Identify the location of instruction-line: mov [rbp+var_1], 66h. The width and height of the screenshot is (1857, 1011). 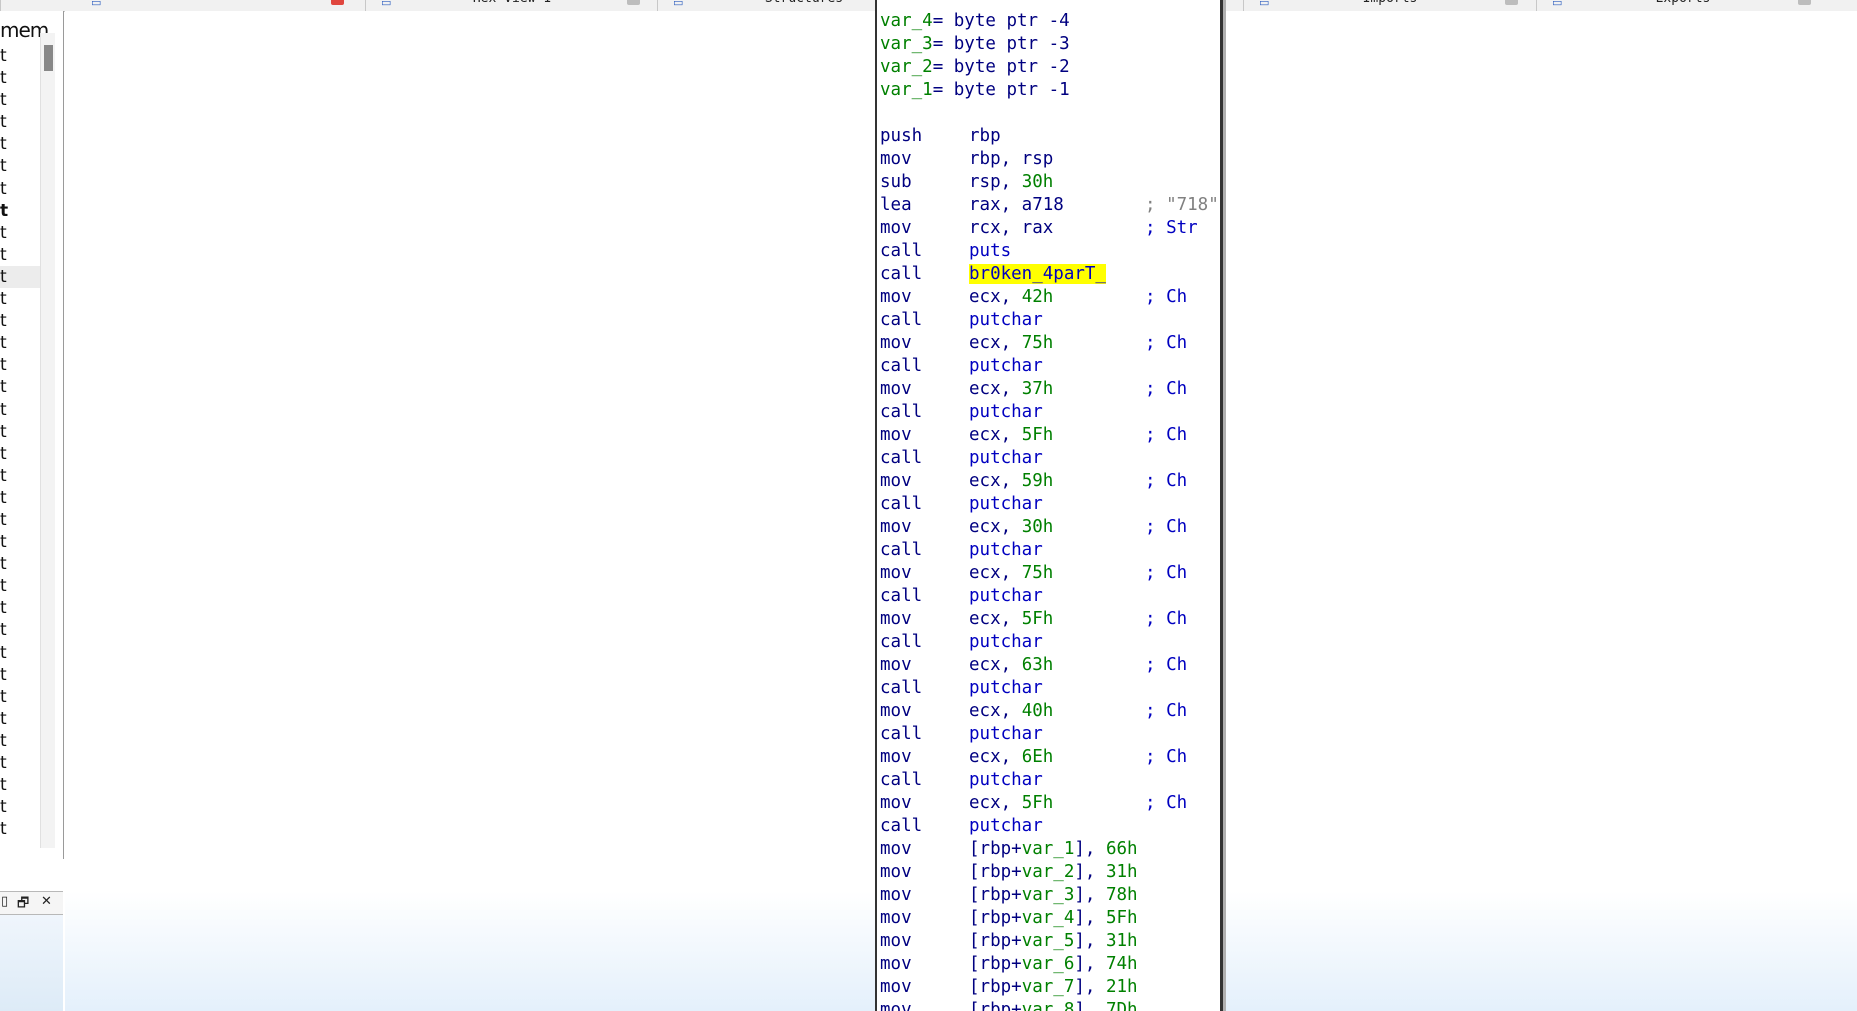
(1050, 849).